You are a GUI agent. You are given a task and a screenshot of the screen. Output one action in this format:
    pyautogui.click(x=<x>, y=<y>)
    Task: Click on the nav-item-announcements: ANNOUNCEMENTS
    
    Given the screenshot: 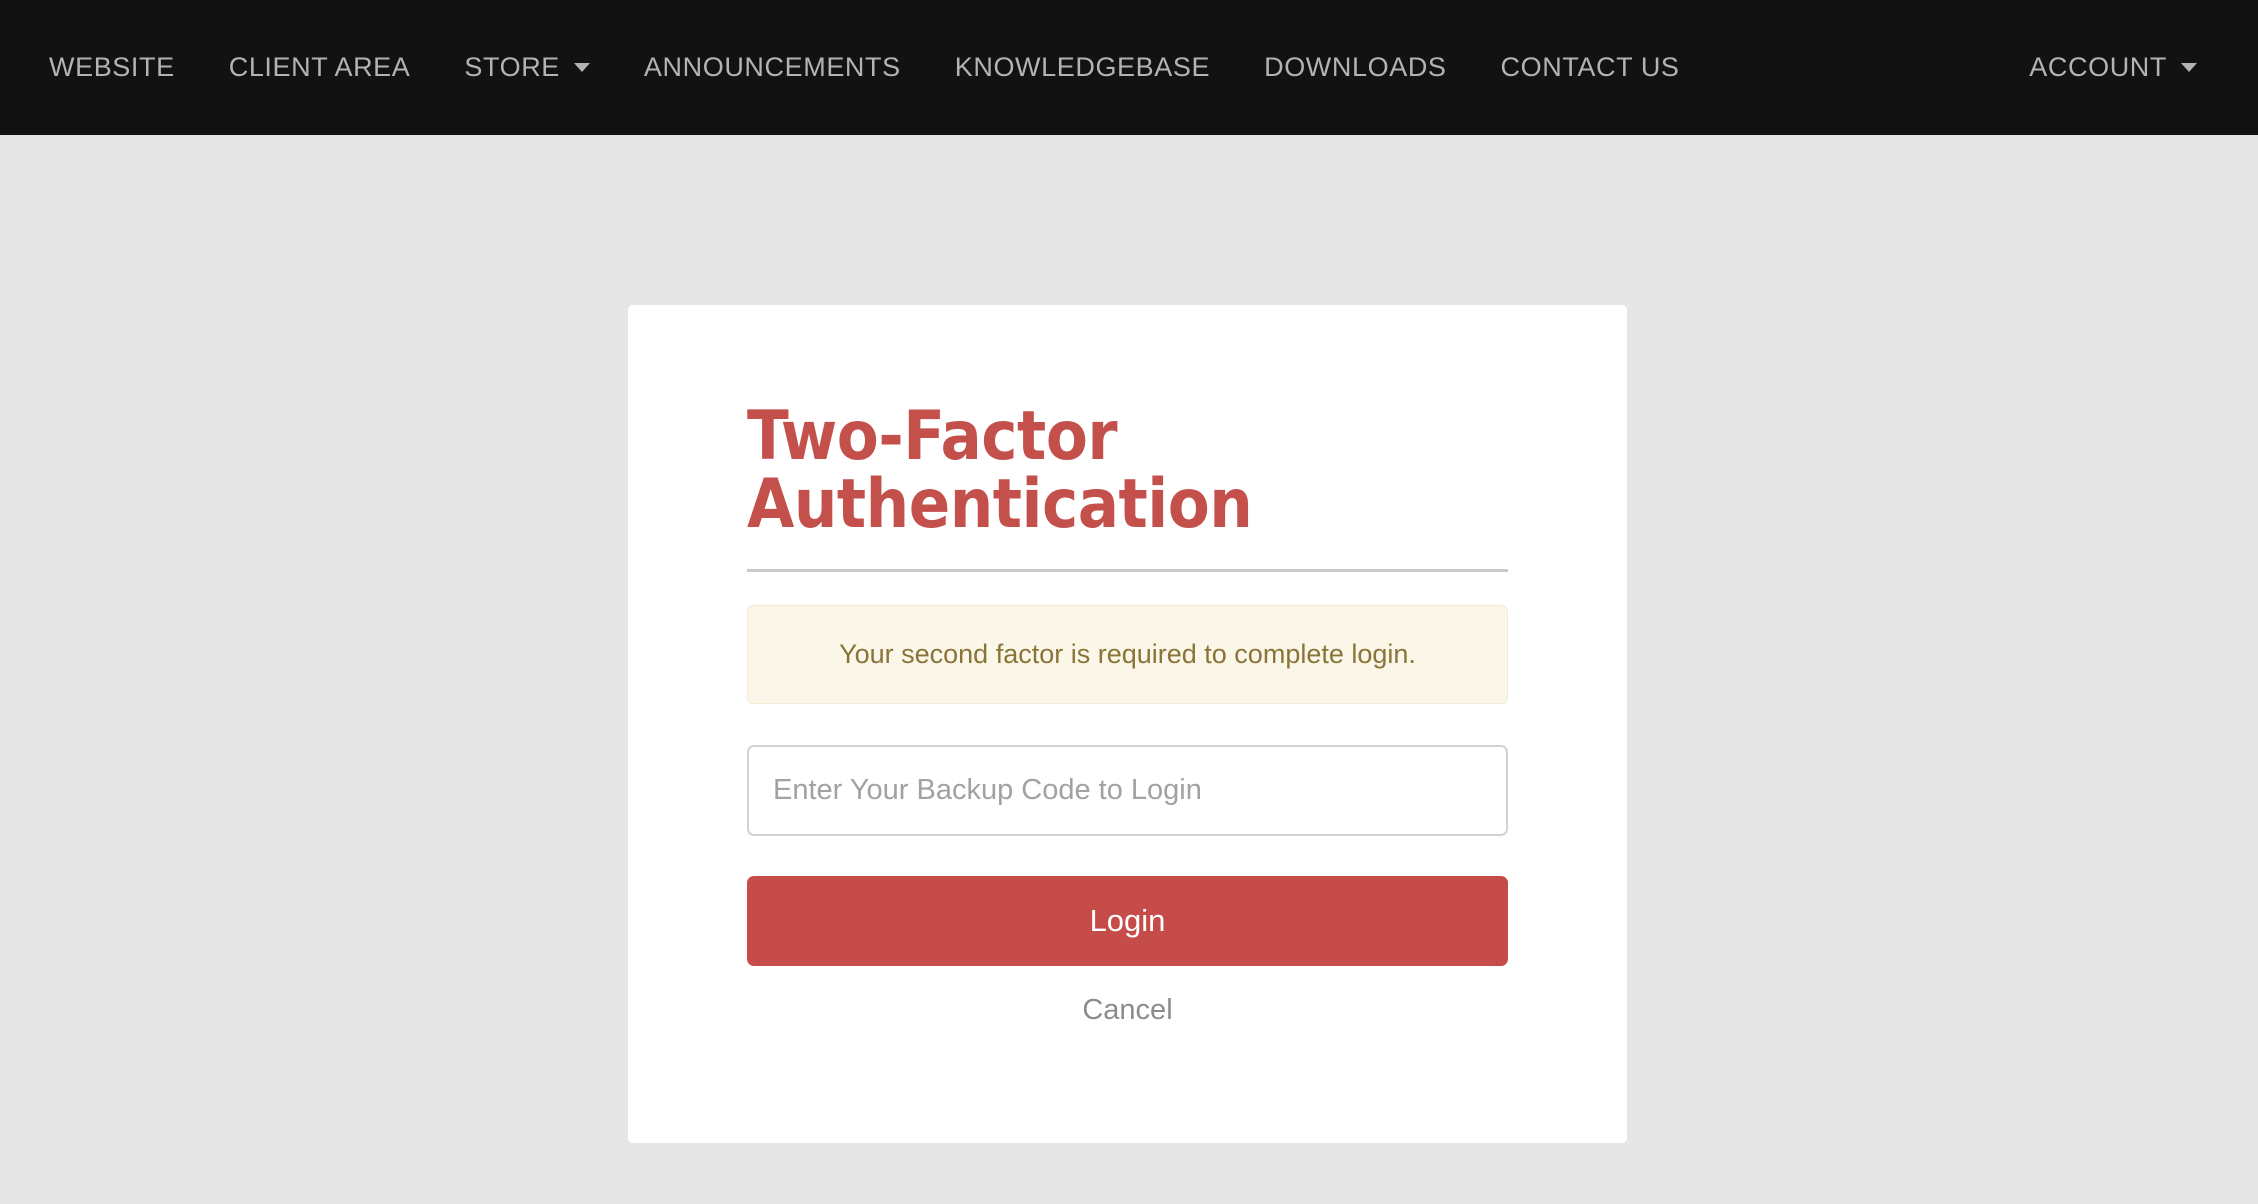 What is the action you would take?
    pyautogui.click(x=772, y=67)
    